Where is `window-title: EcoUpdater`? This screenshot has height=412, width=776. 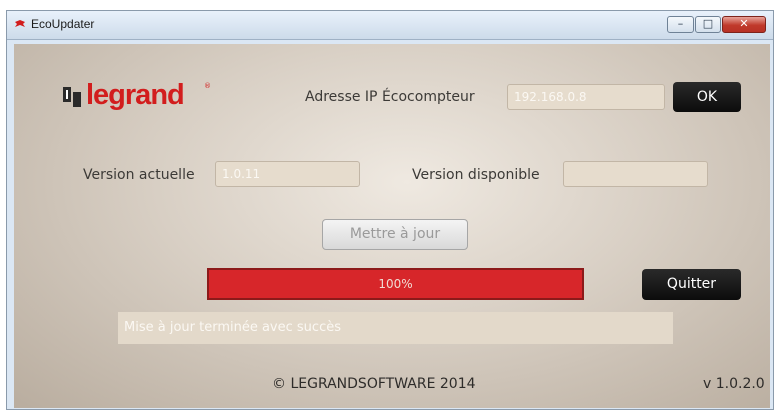 window-title: EcoUpdater is located at coordinates (63, 24).